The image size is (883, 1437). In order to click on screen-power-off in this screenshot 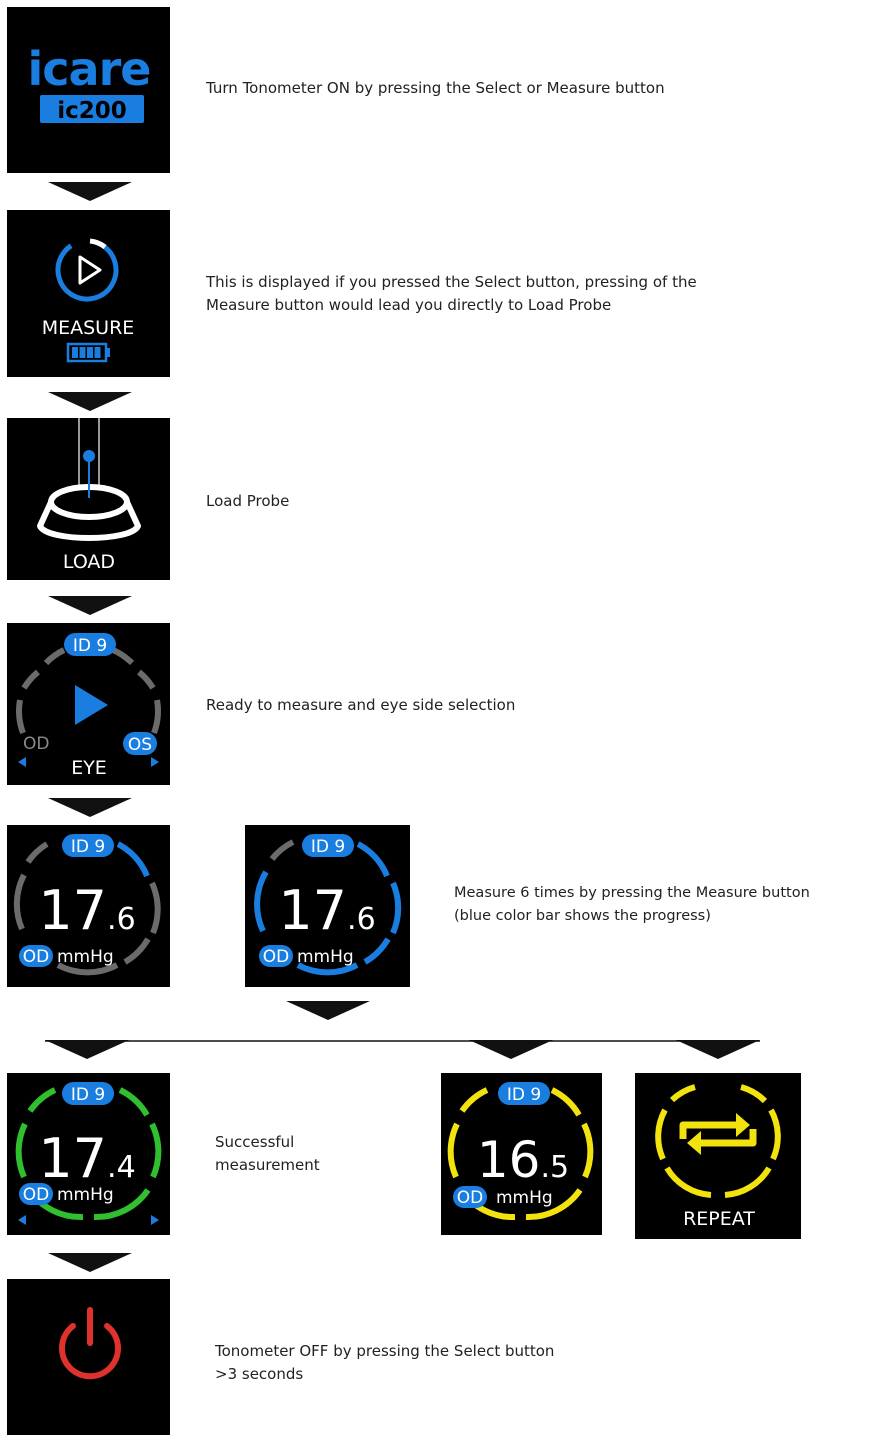, I will do `click(88, 1357)`.